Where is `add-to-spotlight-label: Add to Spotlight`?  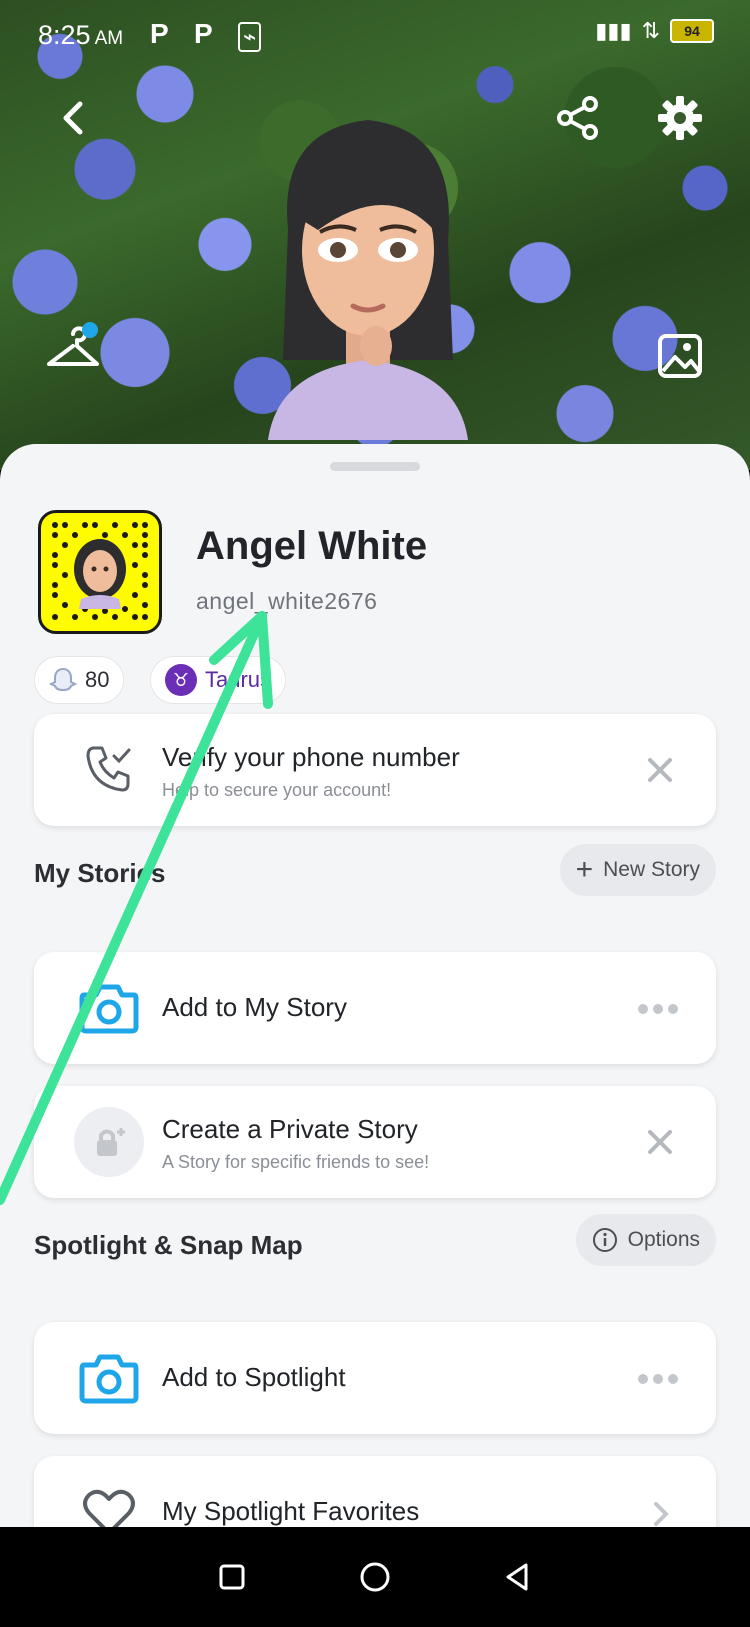
add-to-spotlight-label: Add to Spotlight is located at coordinates (254, 1377).